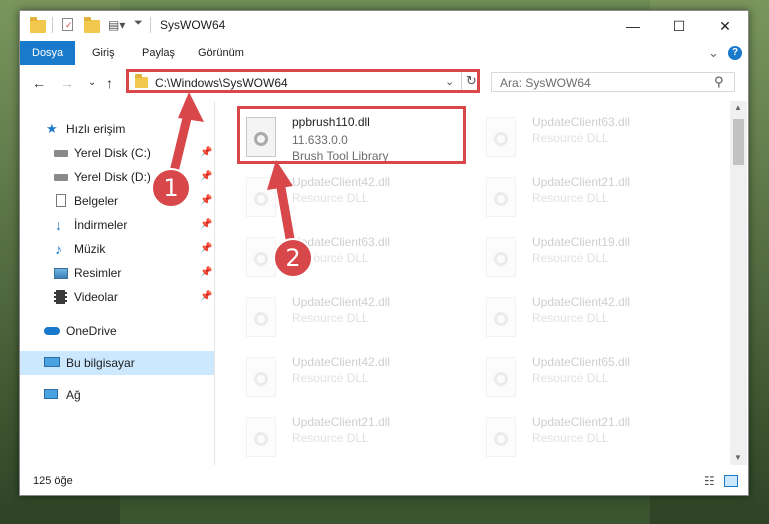 This screenshot has height=524, width=769. What do you see at coordinates (293, 258) in the screenshot?
I see `step-badge-2: 2` at bounding box center [293, 258].